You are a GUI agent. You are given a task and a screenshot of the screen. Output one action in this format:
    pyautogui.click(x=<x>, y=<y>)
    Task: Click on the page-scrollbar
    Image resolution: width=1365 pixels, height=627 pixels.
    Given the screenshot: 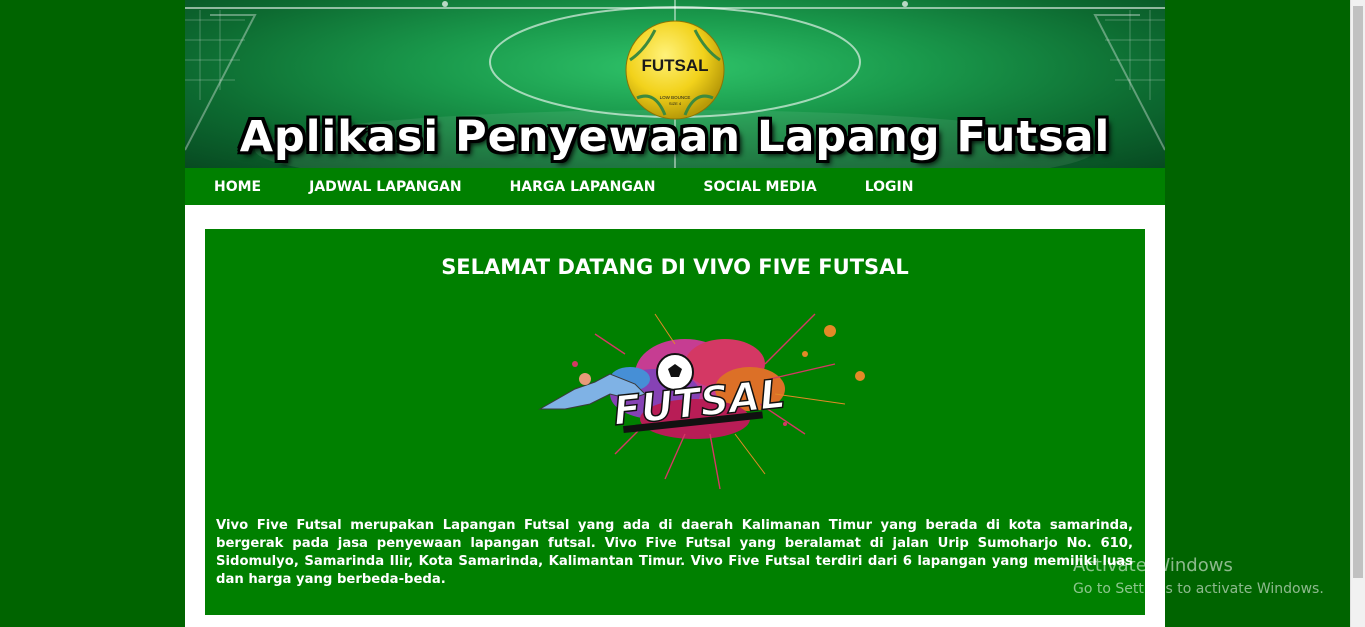 What is the action you would take?
    pyautogui.click(x=1357, y=313)
    